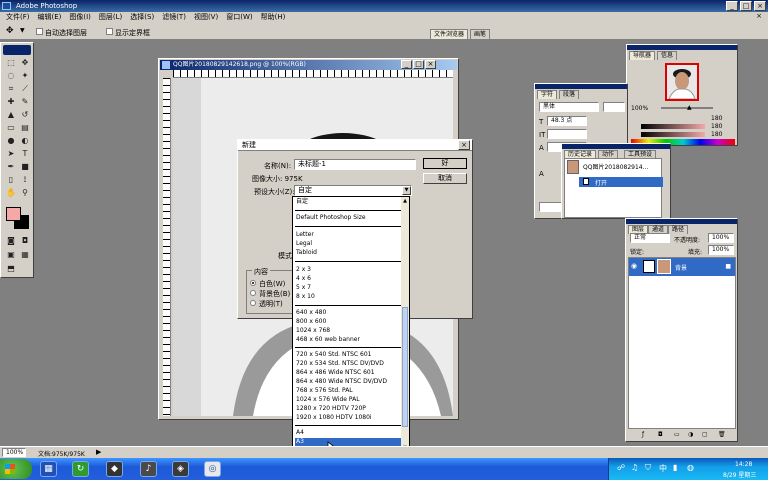 This screenshot has width=768, height=480. Describe the element at coordinates (667, 55) in the screenshot. I see `tab-info: 信息` at that location.